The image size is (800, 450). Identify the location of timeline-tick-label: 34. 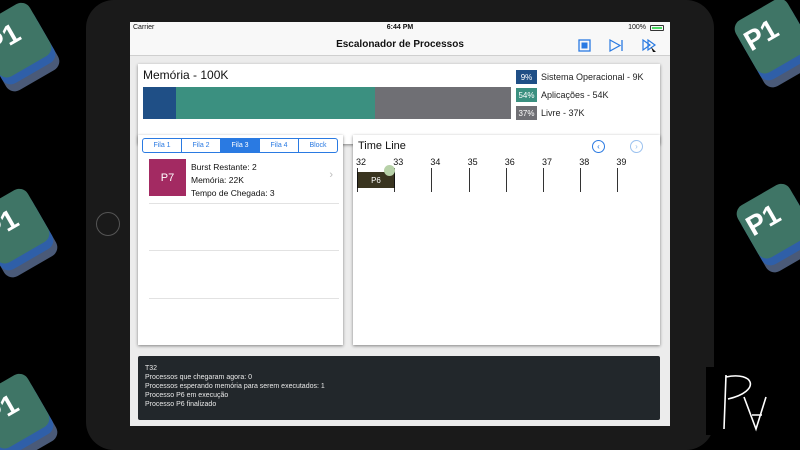
(435, 162).